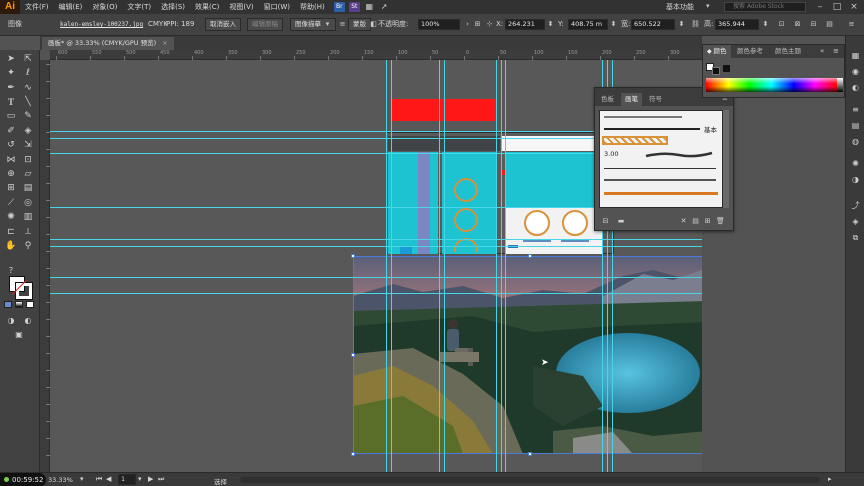 The image size is (864, 486). Describe the element at coordinates (854, 7) in the screenshot. I see `close-icon: ×` at that location.